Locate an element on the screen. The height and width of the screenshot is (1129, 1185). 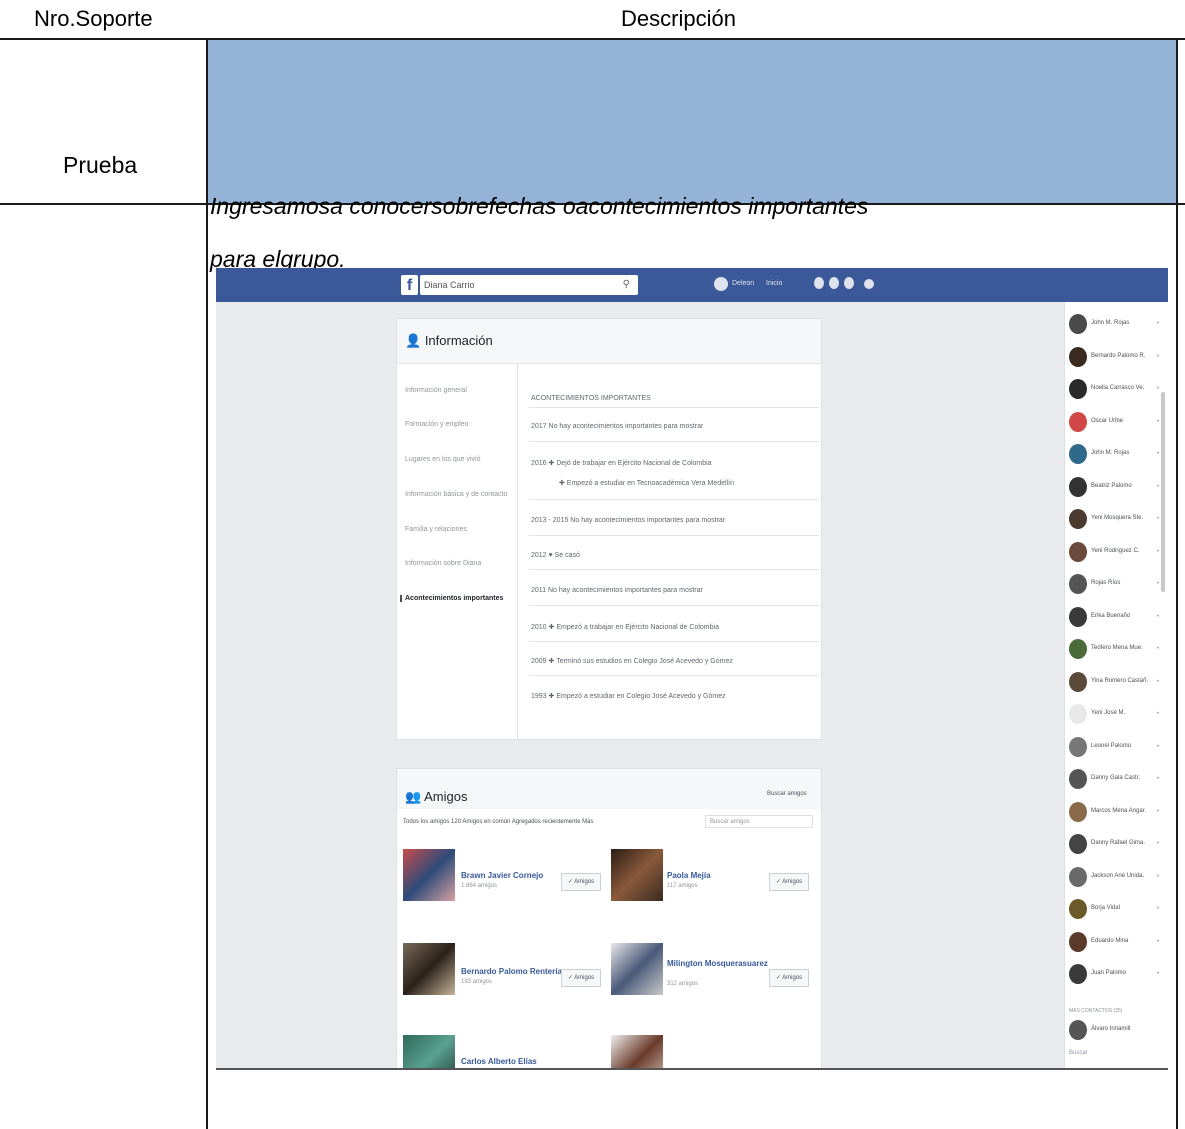
notifications-icon is located at coordinates (849, 283).